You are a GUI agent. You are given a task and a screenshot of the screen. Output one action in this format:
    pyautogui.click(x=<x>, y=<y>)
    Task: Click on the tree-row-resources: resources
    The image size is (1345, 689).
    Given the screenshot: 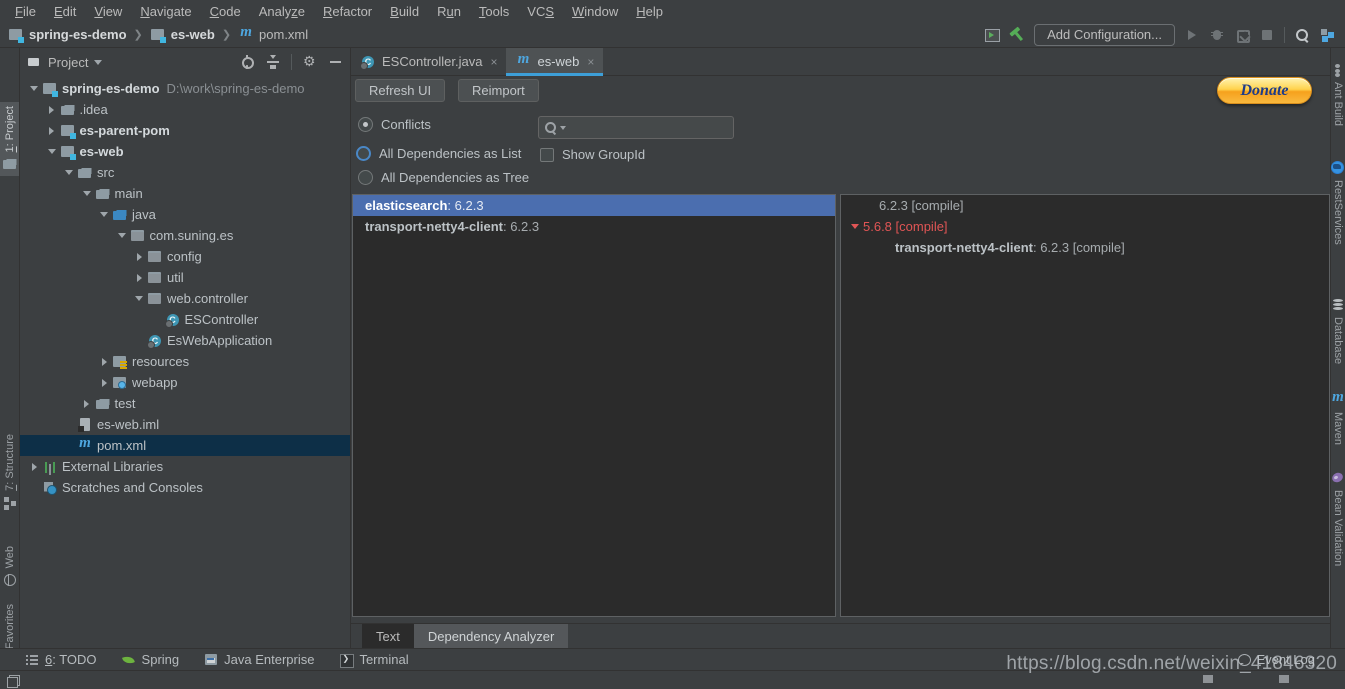 What is the action you would take?
    pyautogui.click(x=185, y=361)
    